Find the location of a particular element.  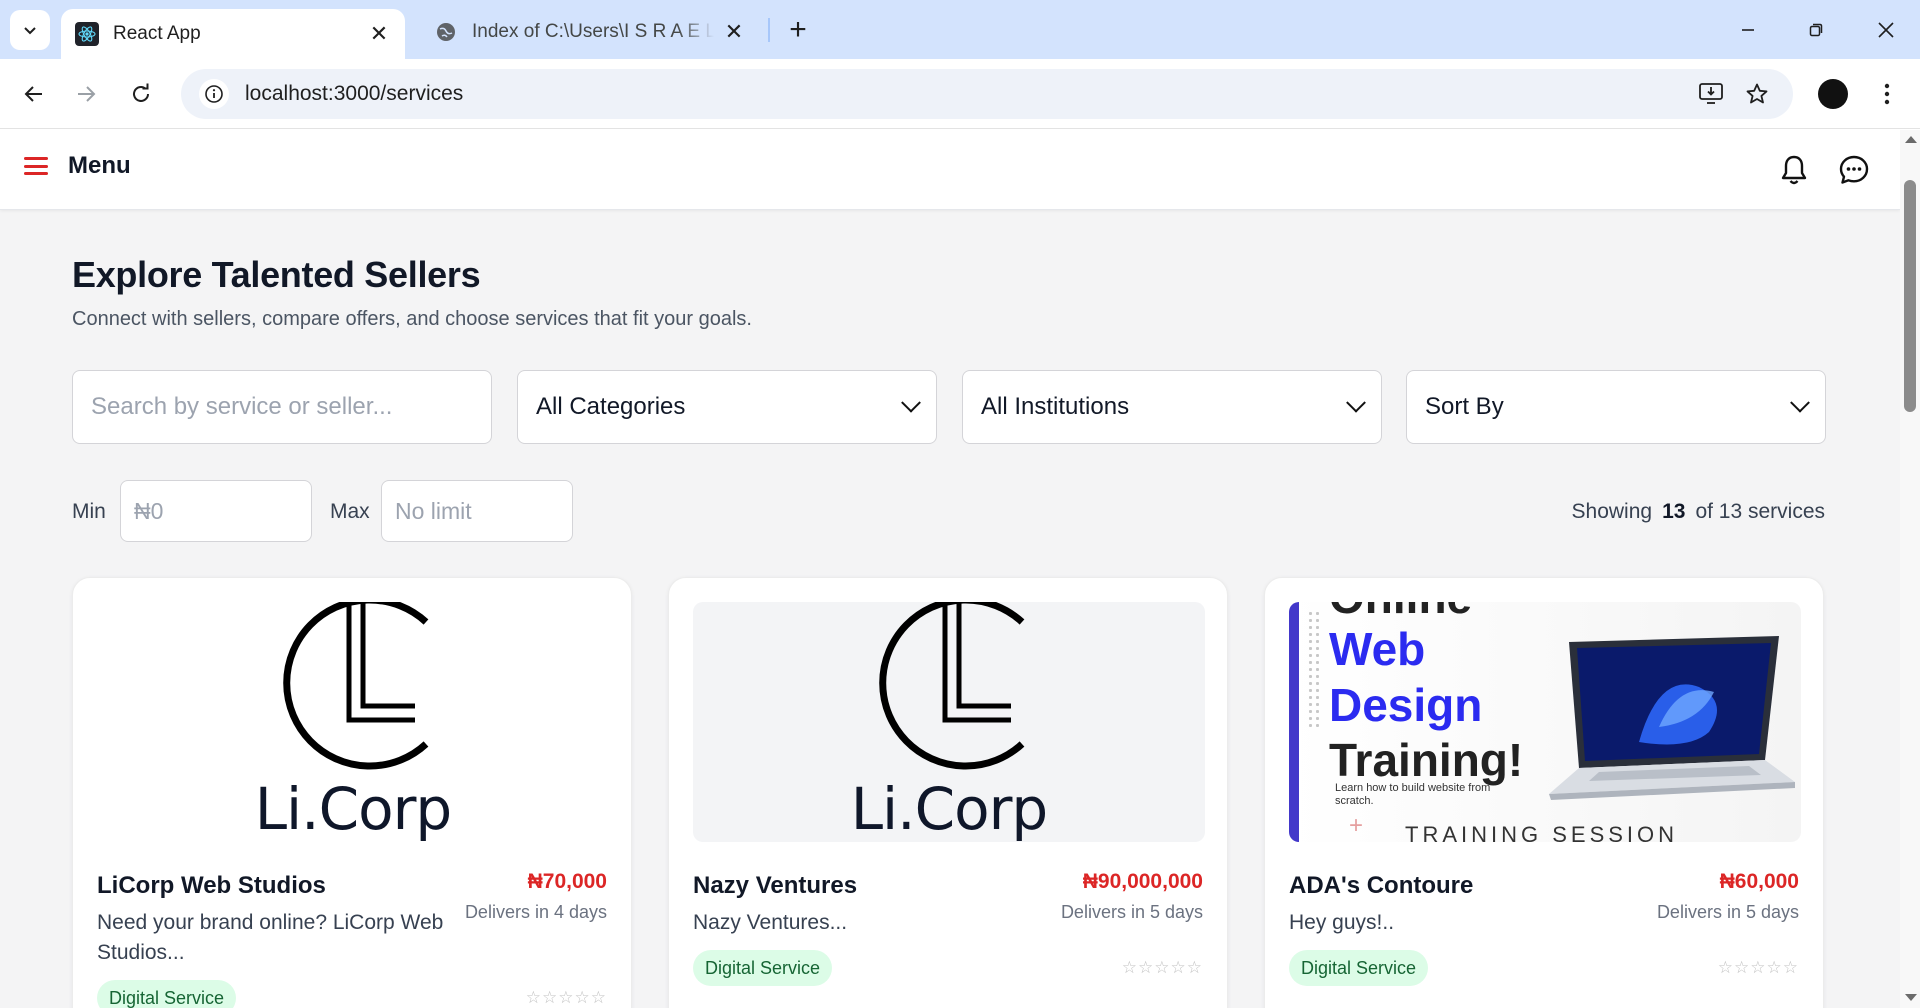

new-tab-button: + is located at coordinates (798, 30).